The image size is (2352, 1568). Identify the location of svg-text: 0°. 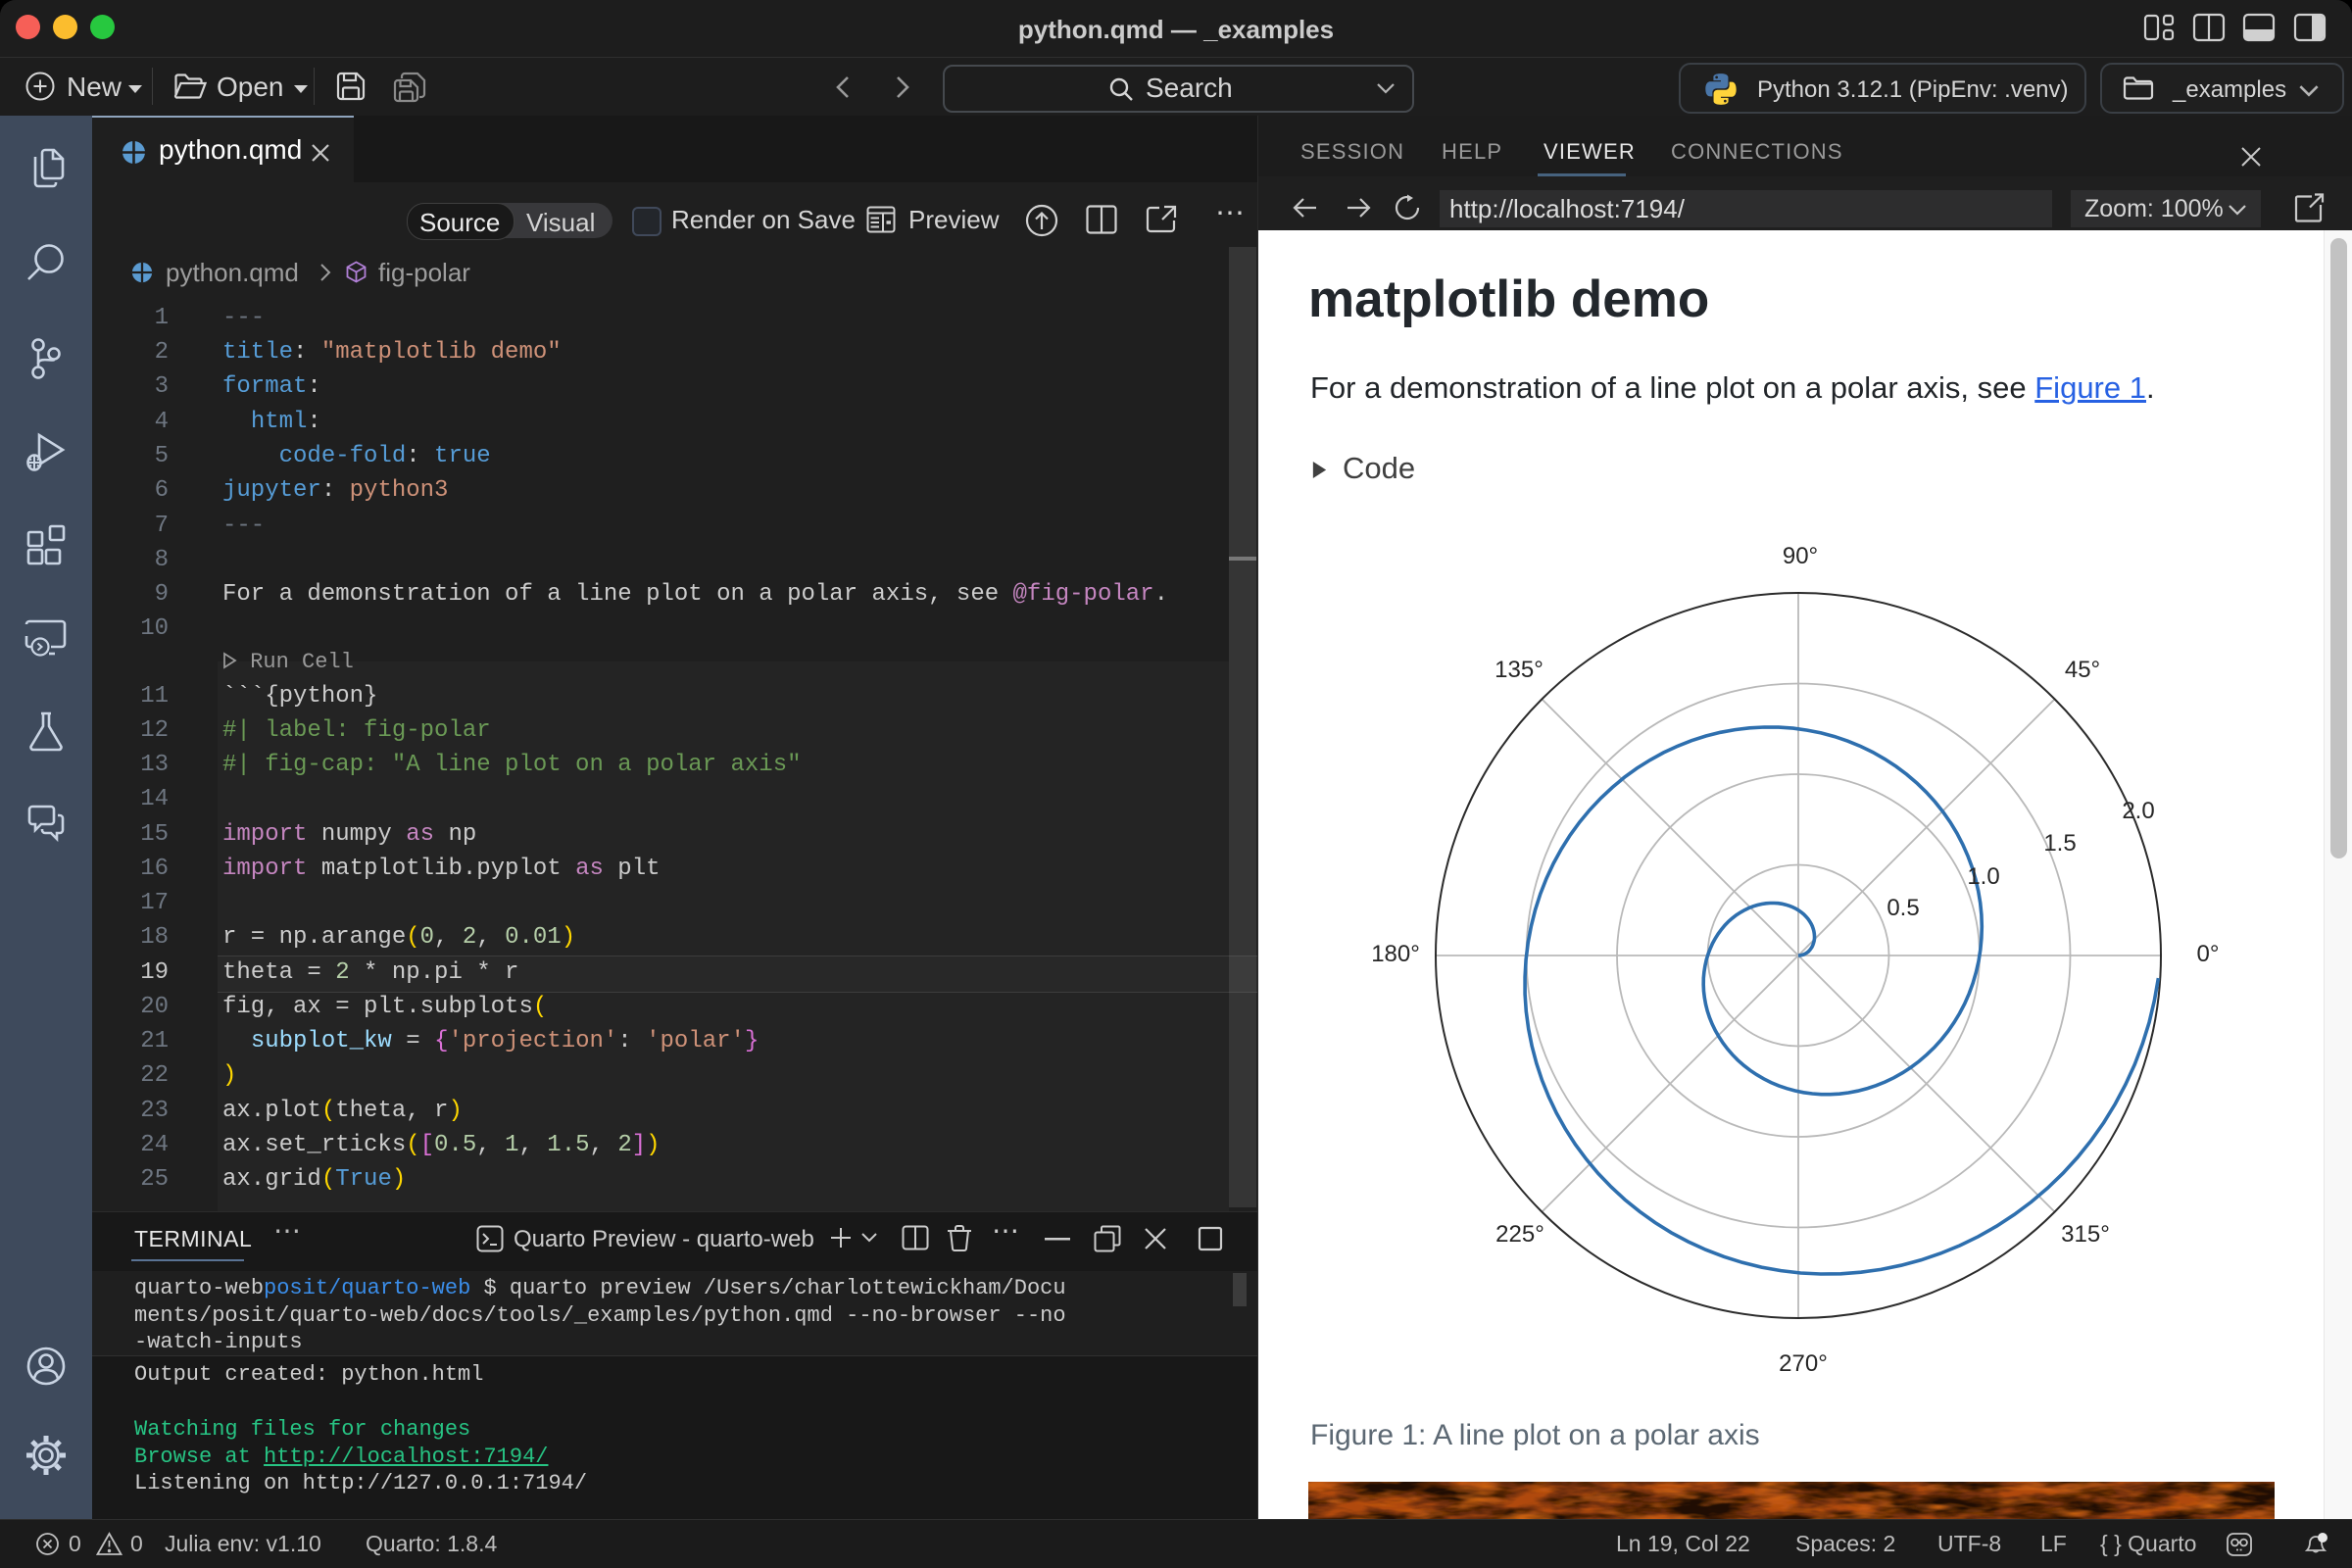
(2208, 954).